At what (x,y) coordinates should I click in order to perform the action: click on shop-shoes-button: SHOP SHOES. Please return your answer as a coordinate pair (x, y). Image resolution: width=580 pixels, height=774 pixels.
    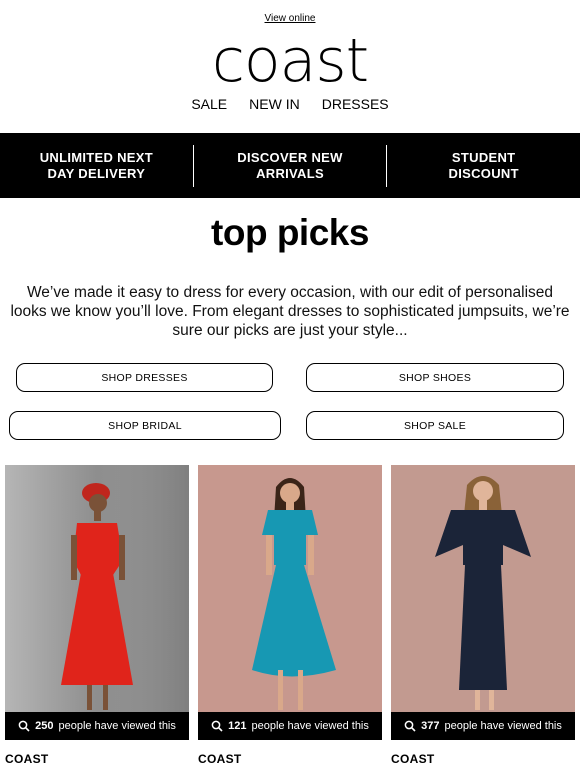
    Looking at the image, I should click on (435, 377).